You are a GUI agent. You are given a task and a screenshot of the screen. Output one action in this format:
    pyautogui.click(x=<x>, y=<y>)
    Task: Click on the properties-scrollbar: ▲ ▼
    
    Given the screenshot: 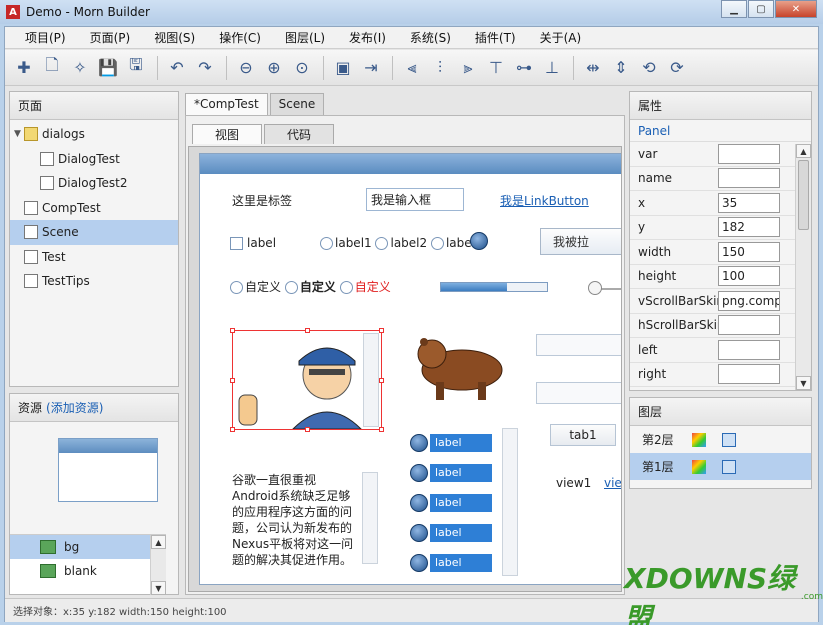 What is the action you would take?
    pyautogui.click(x=803, y=267)
    